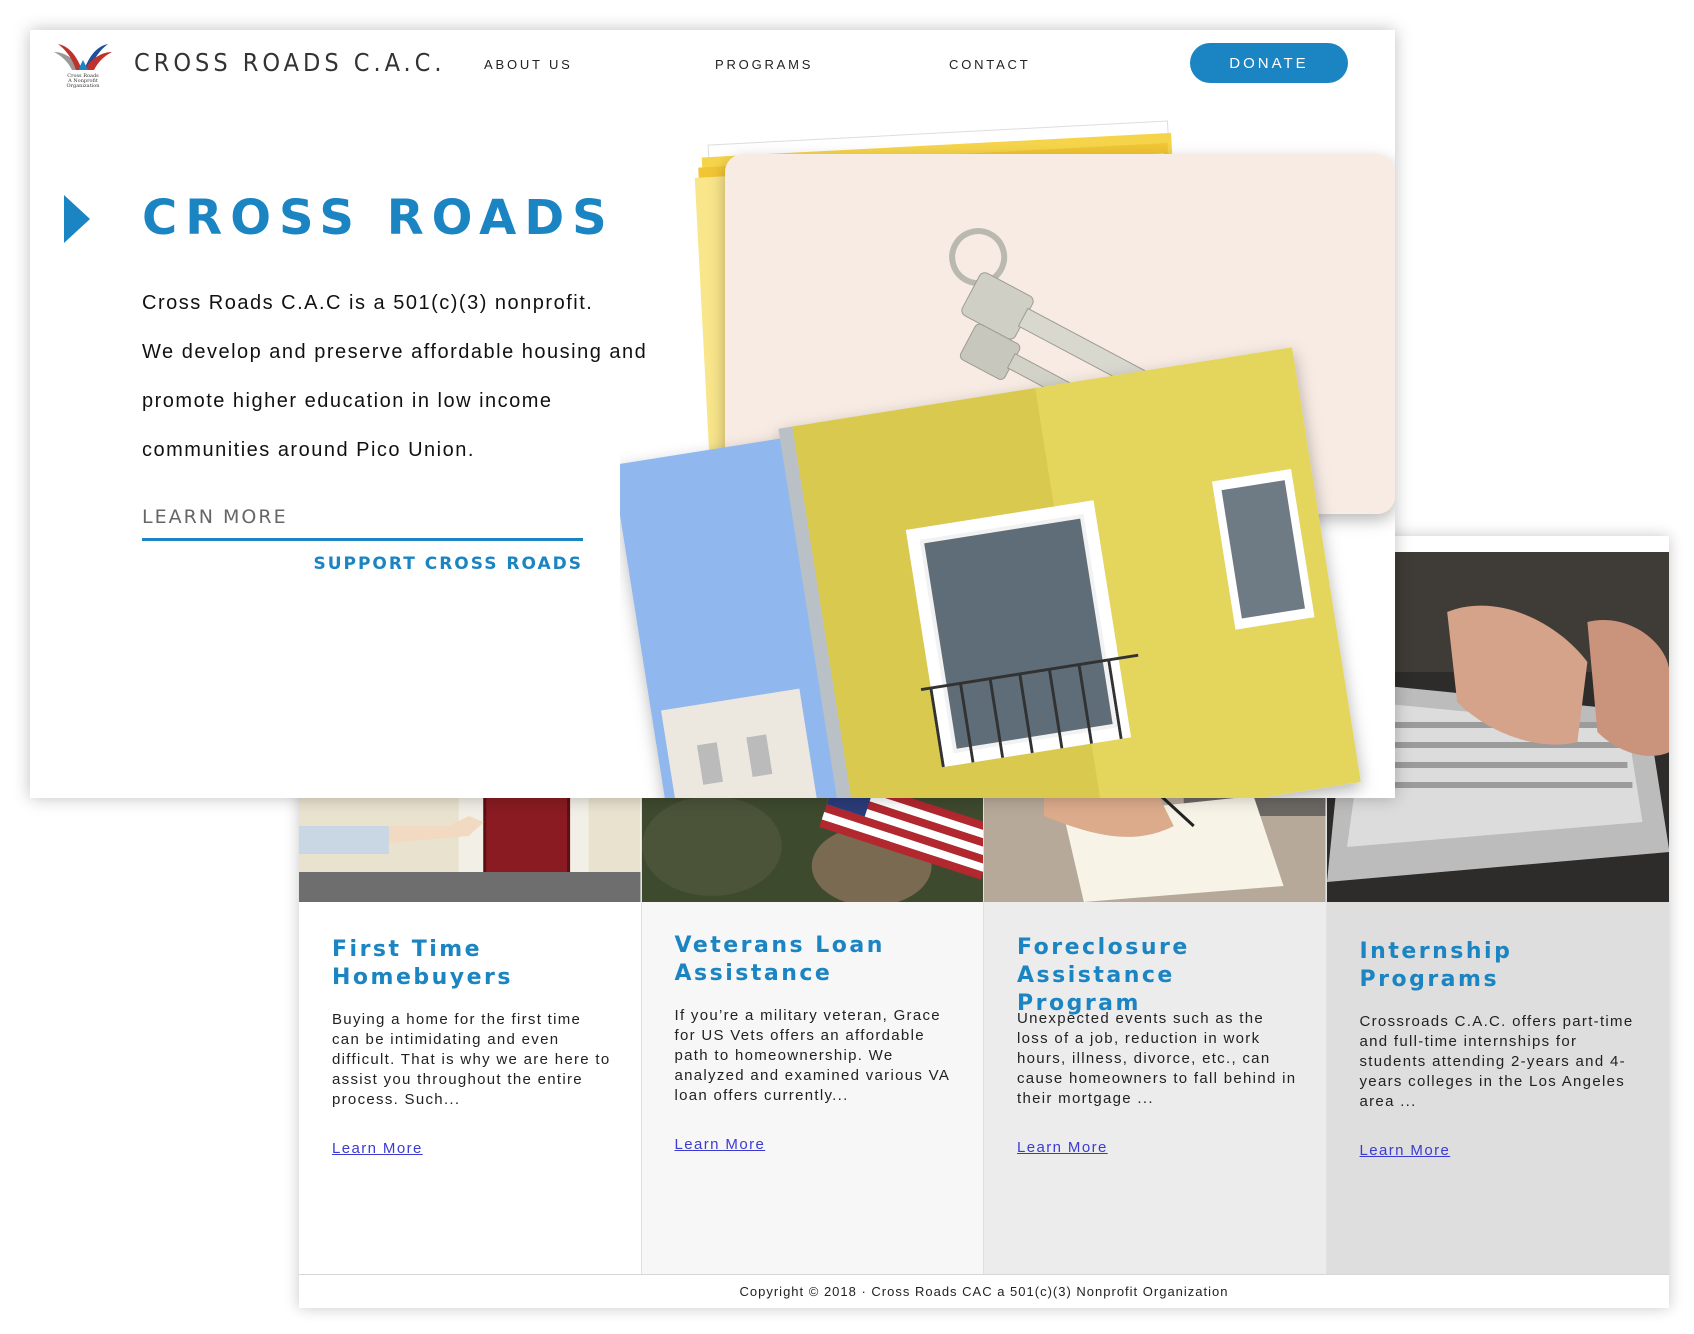 Image resolution: width=1694 pixels, height=1334 pixels. I want to click on logo-caption: Cross Roads A Nonprofit Organization, so click(83, 81).